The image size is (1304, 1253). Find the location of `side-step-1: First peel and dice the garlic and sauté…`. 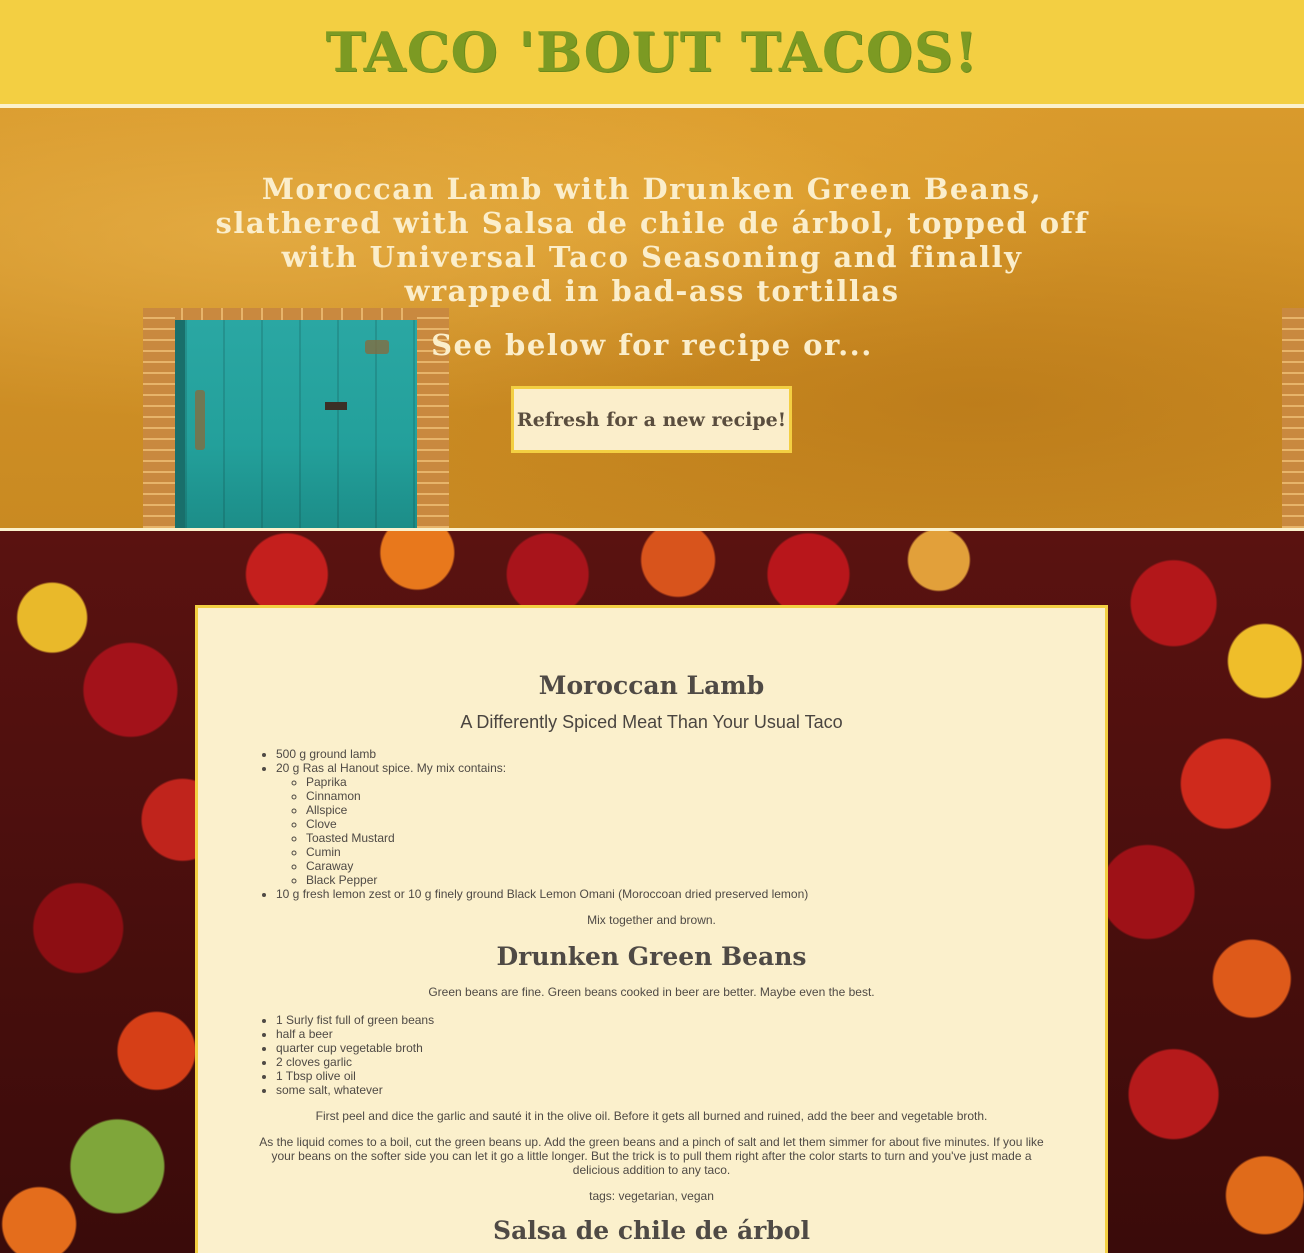

side-step-1: First peel and dice the garlic and sauté… is located at coordinates (651, 1116).